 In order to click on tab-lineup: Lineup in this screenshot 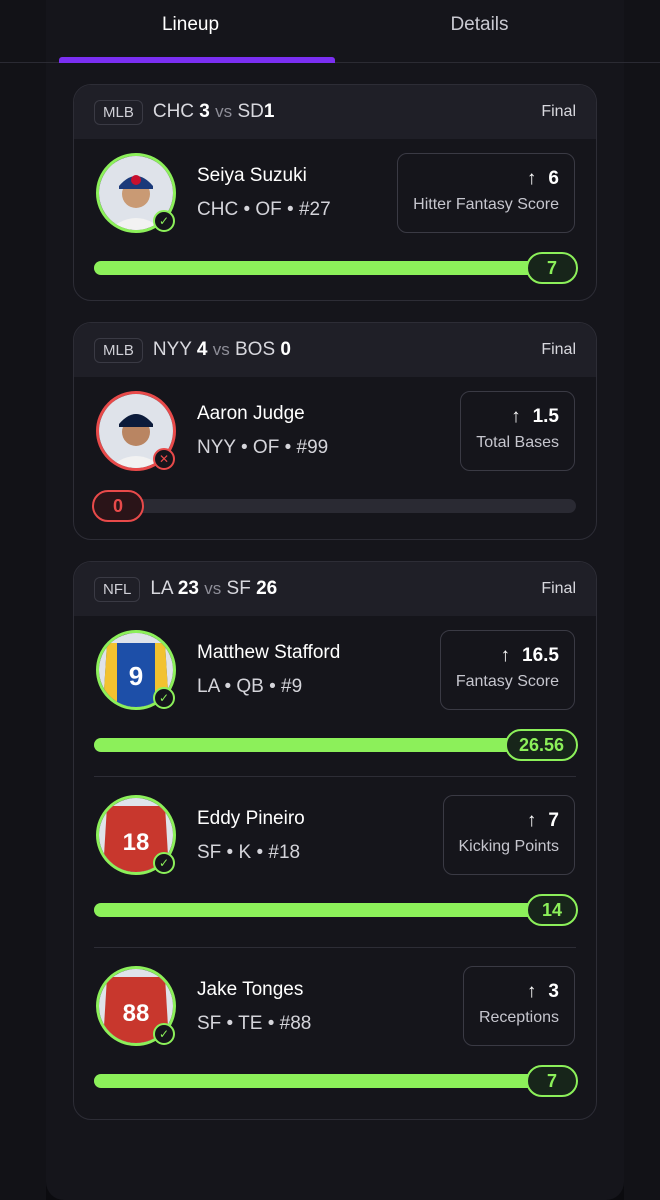, I will do `click(190, 31)`.